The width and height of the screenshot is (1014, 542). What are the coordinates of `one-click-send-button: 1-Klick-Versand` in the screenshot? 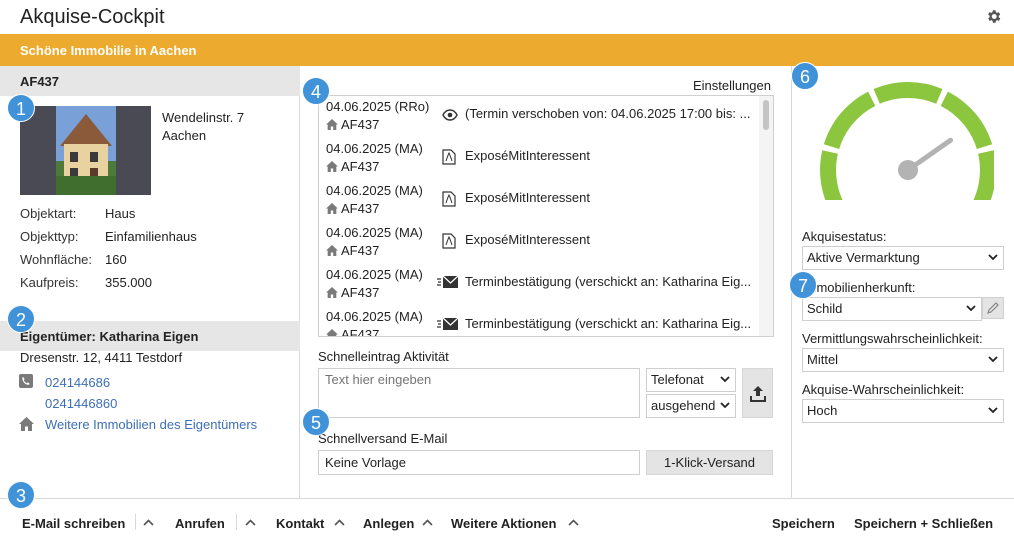 It's located at (709, 462).